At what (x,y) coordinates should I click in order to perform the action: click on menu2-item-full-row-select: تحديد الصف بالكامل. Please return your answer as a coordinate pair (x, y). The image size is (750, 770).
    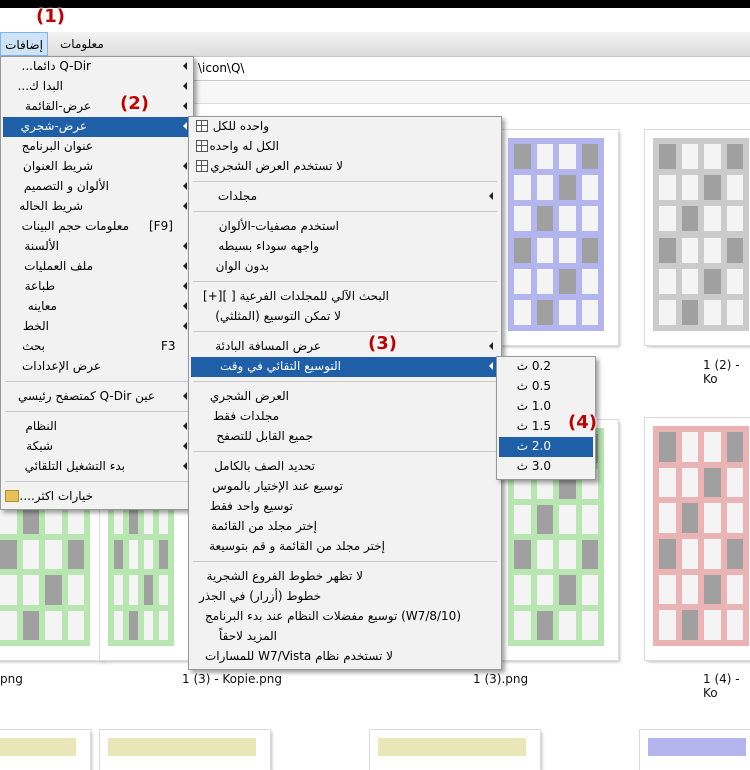
    Looking at the image, I should click on (345, 467).